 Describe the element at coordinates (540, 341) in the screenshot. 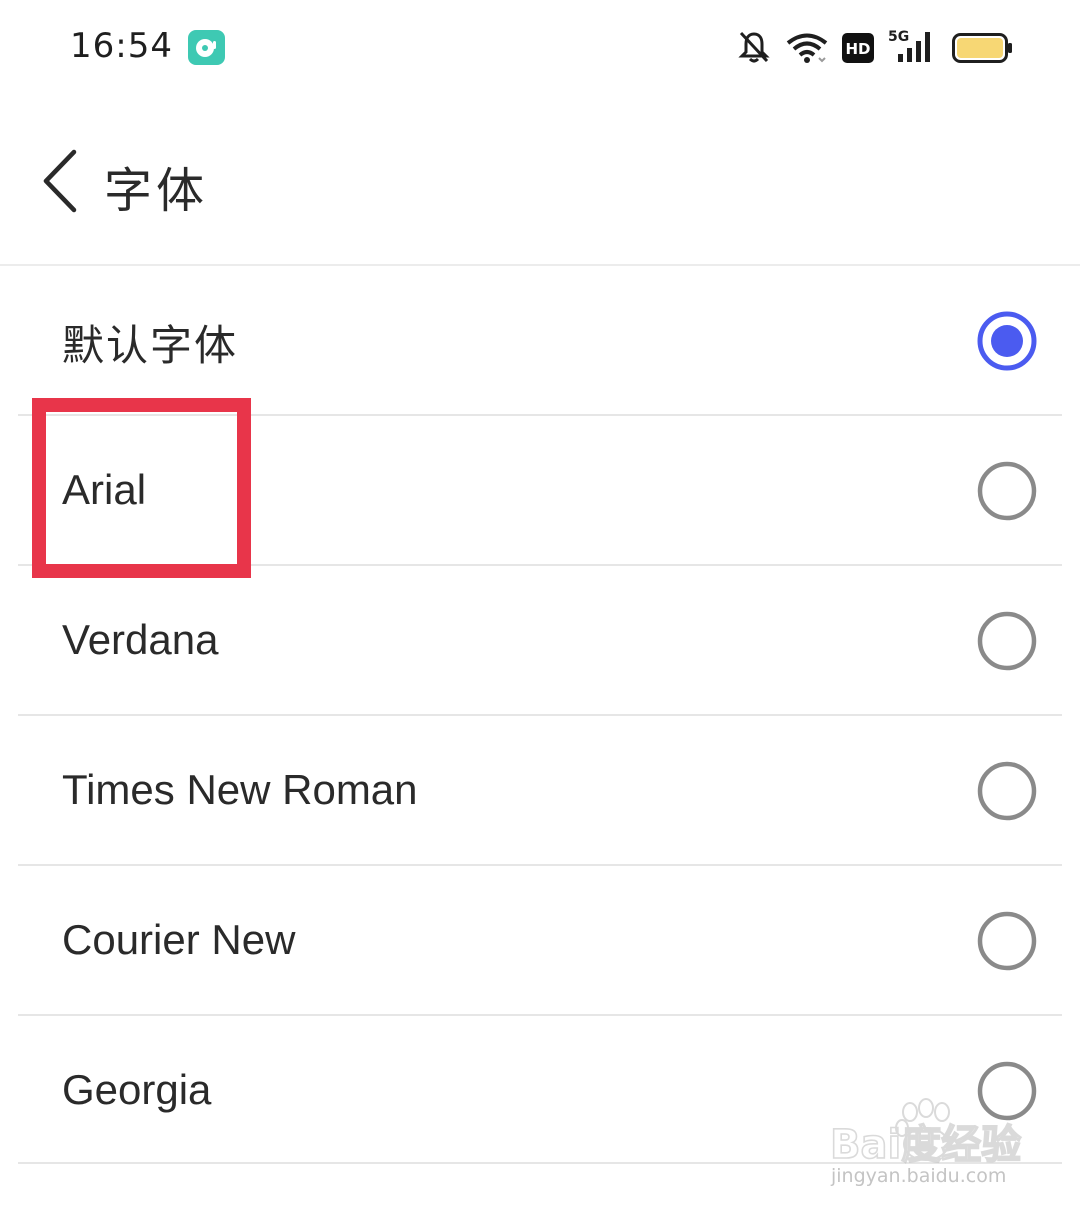

I see `font-option-default: 默认字体` at that location.